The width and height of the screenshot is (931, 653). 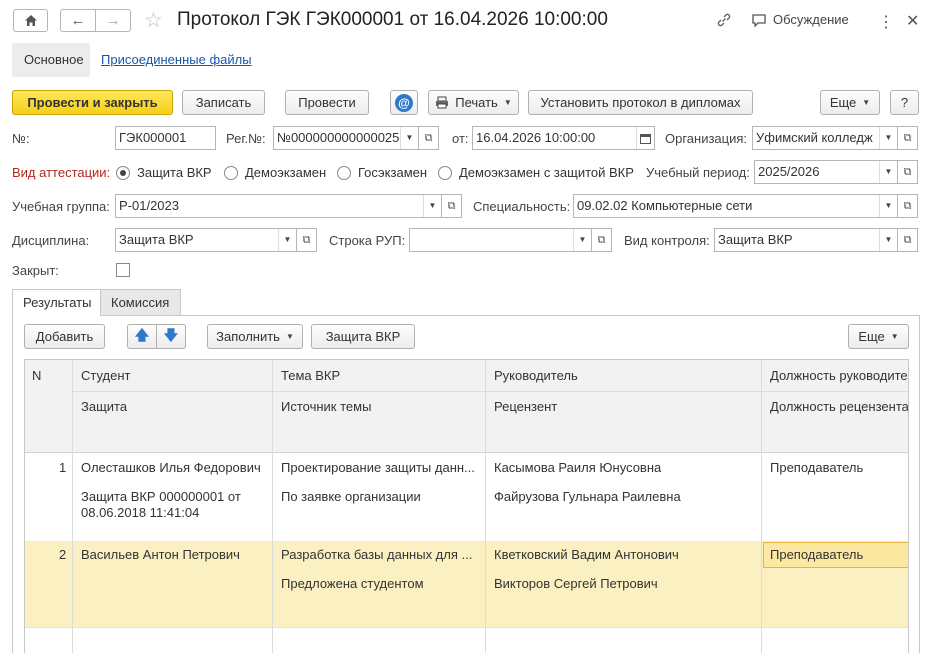 I want to click on move-down-button: 🡇, so click(x=171, y=336).